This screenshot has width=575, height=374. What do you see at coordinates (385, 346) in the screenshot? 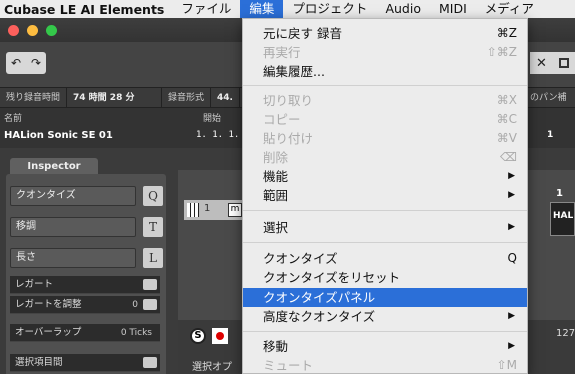
I see `menu-item-move: 移動 ▶` at bounding box center [385, 346].